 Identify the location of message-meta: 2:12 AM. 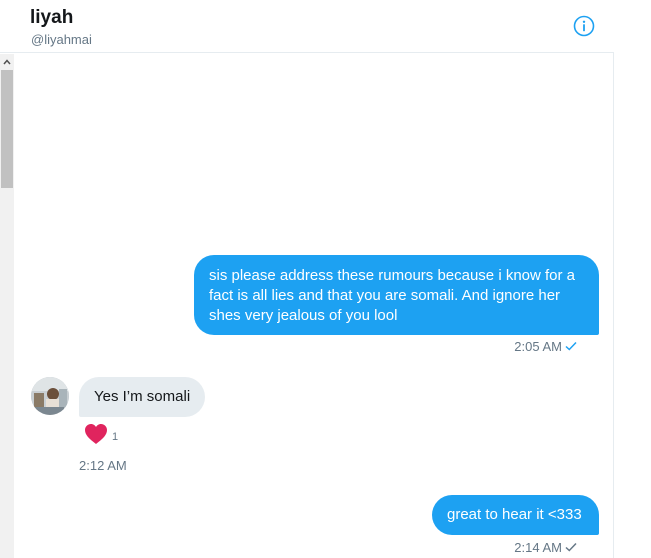
(103, 465).